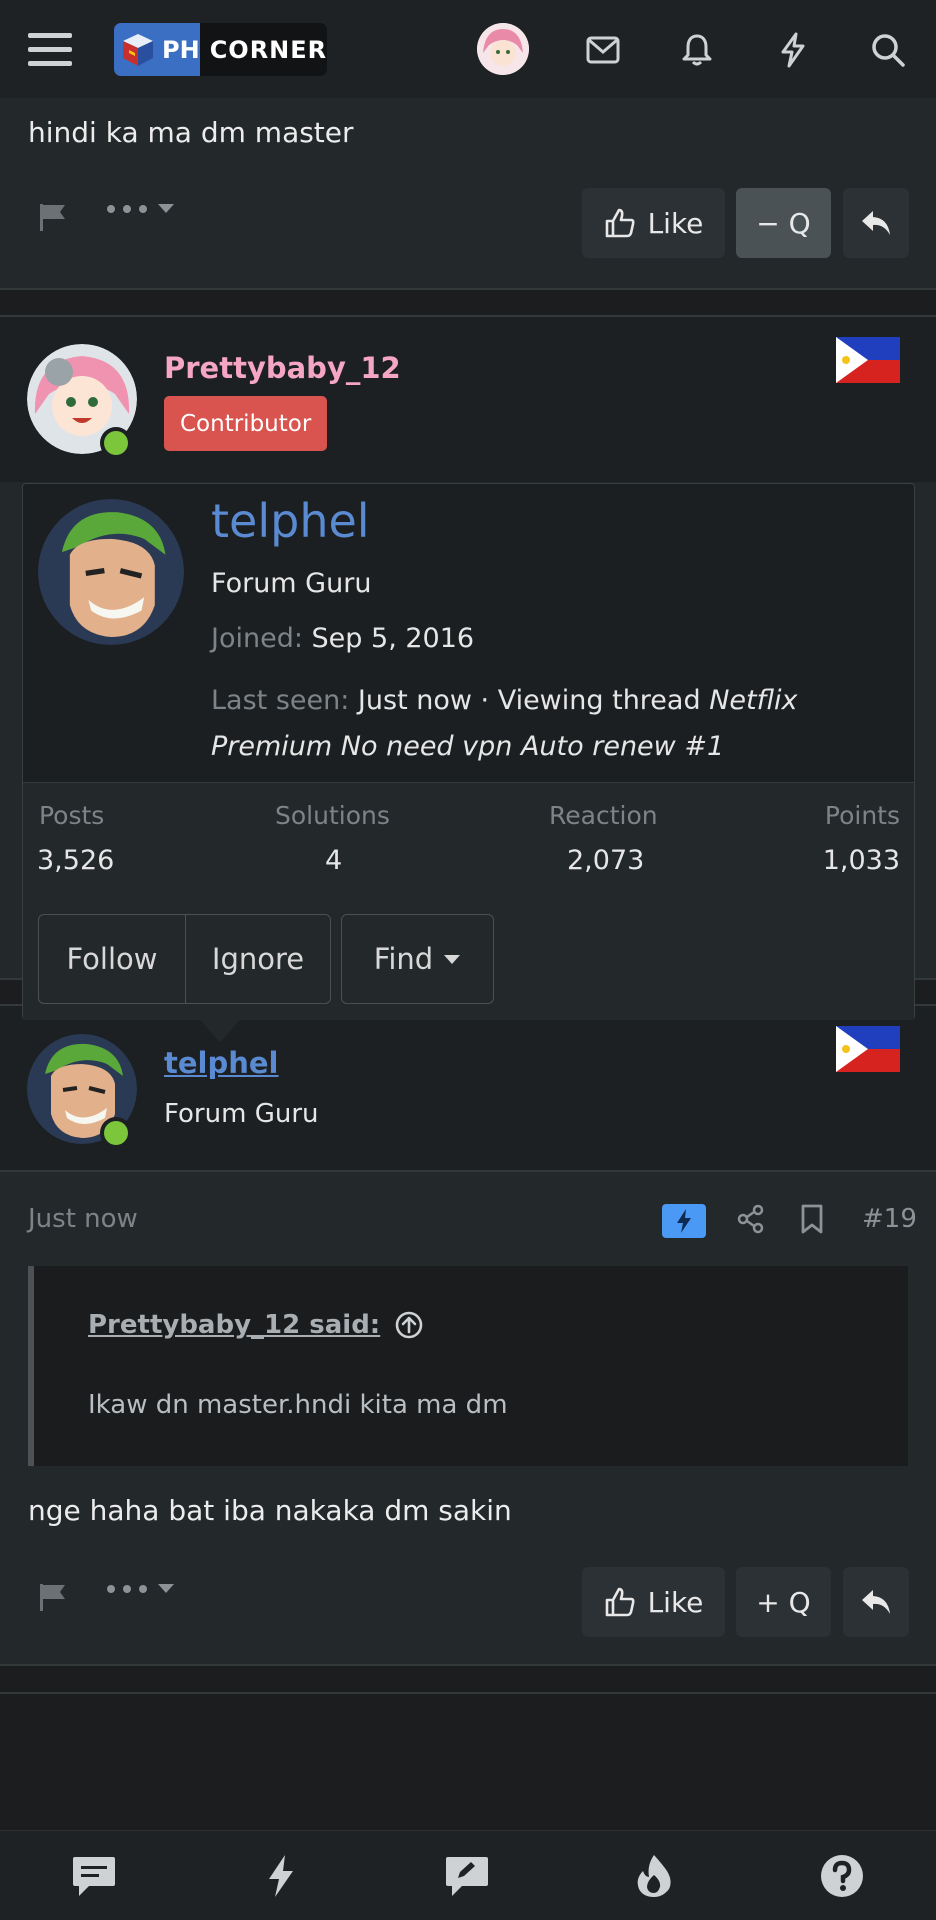 This screenshot has height=1920, width=936. What do you see at coordinates (191, 132) in the screenshot?
I see `post-text: hindi ka ma dm master` at bounding box center [191, 132].